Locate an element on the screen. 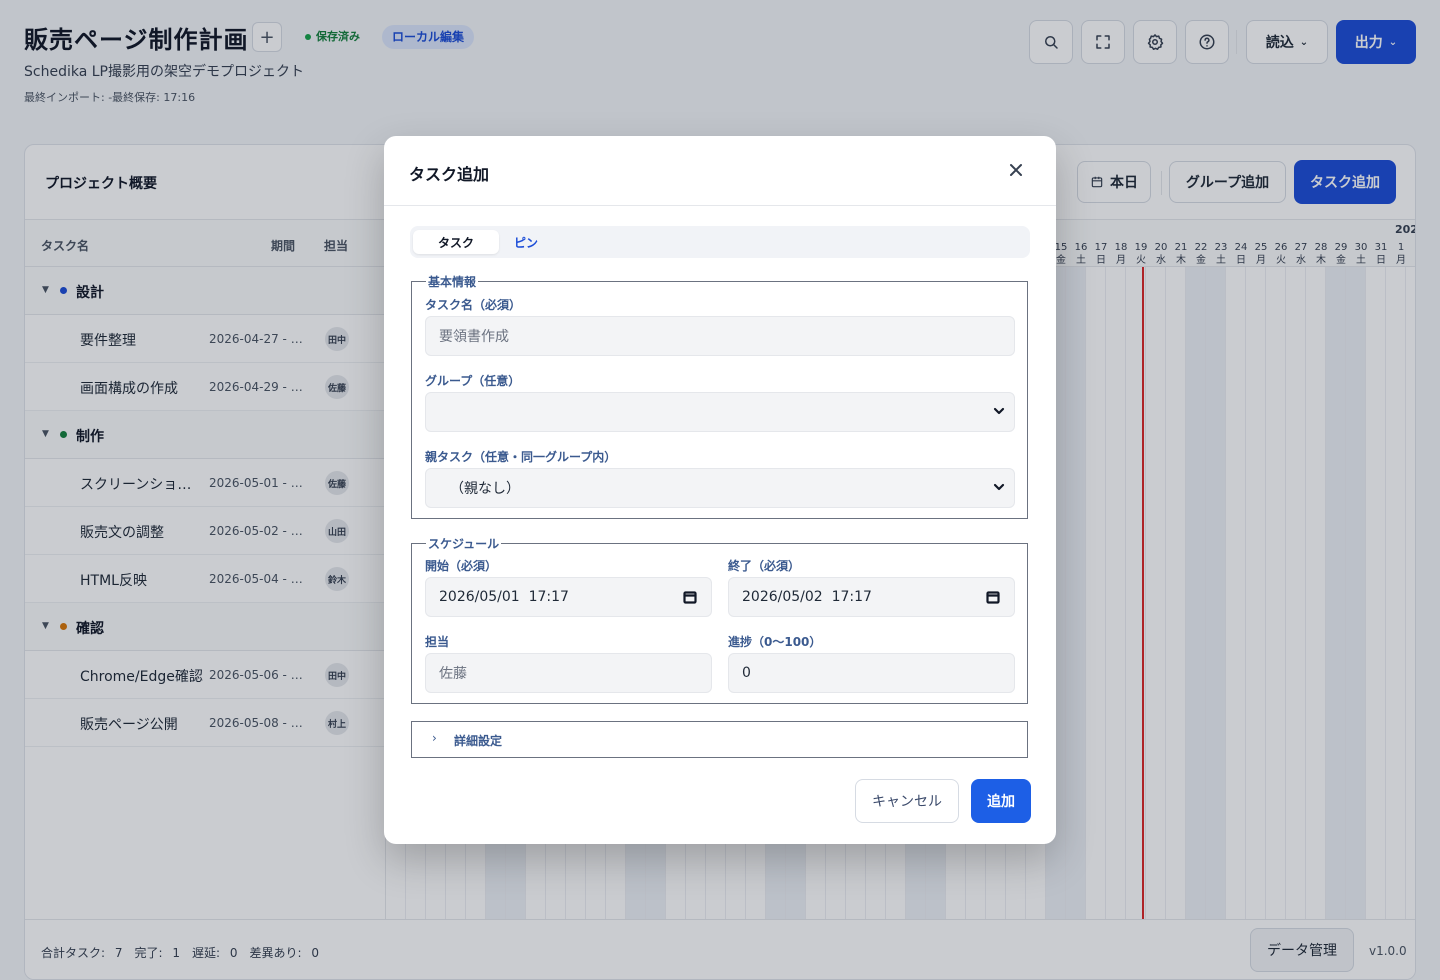 The width and height of the screenshot is (1440, 980). progress-label: 進捗（0〜100） is located at coordinates (775, 642).